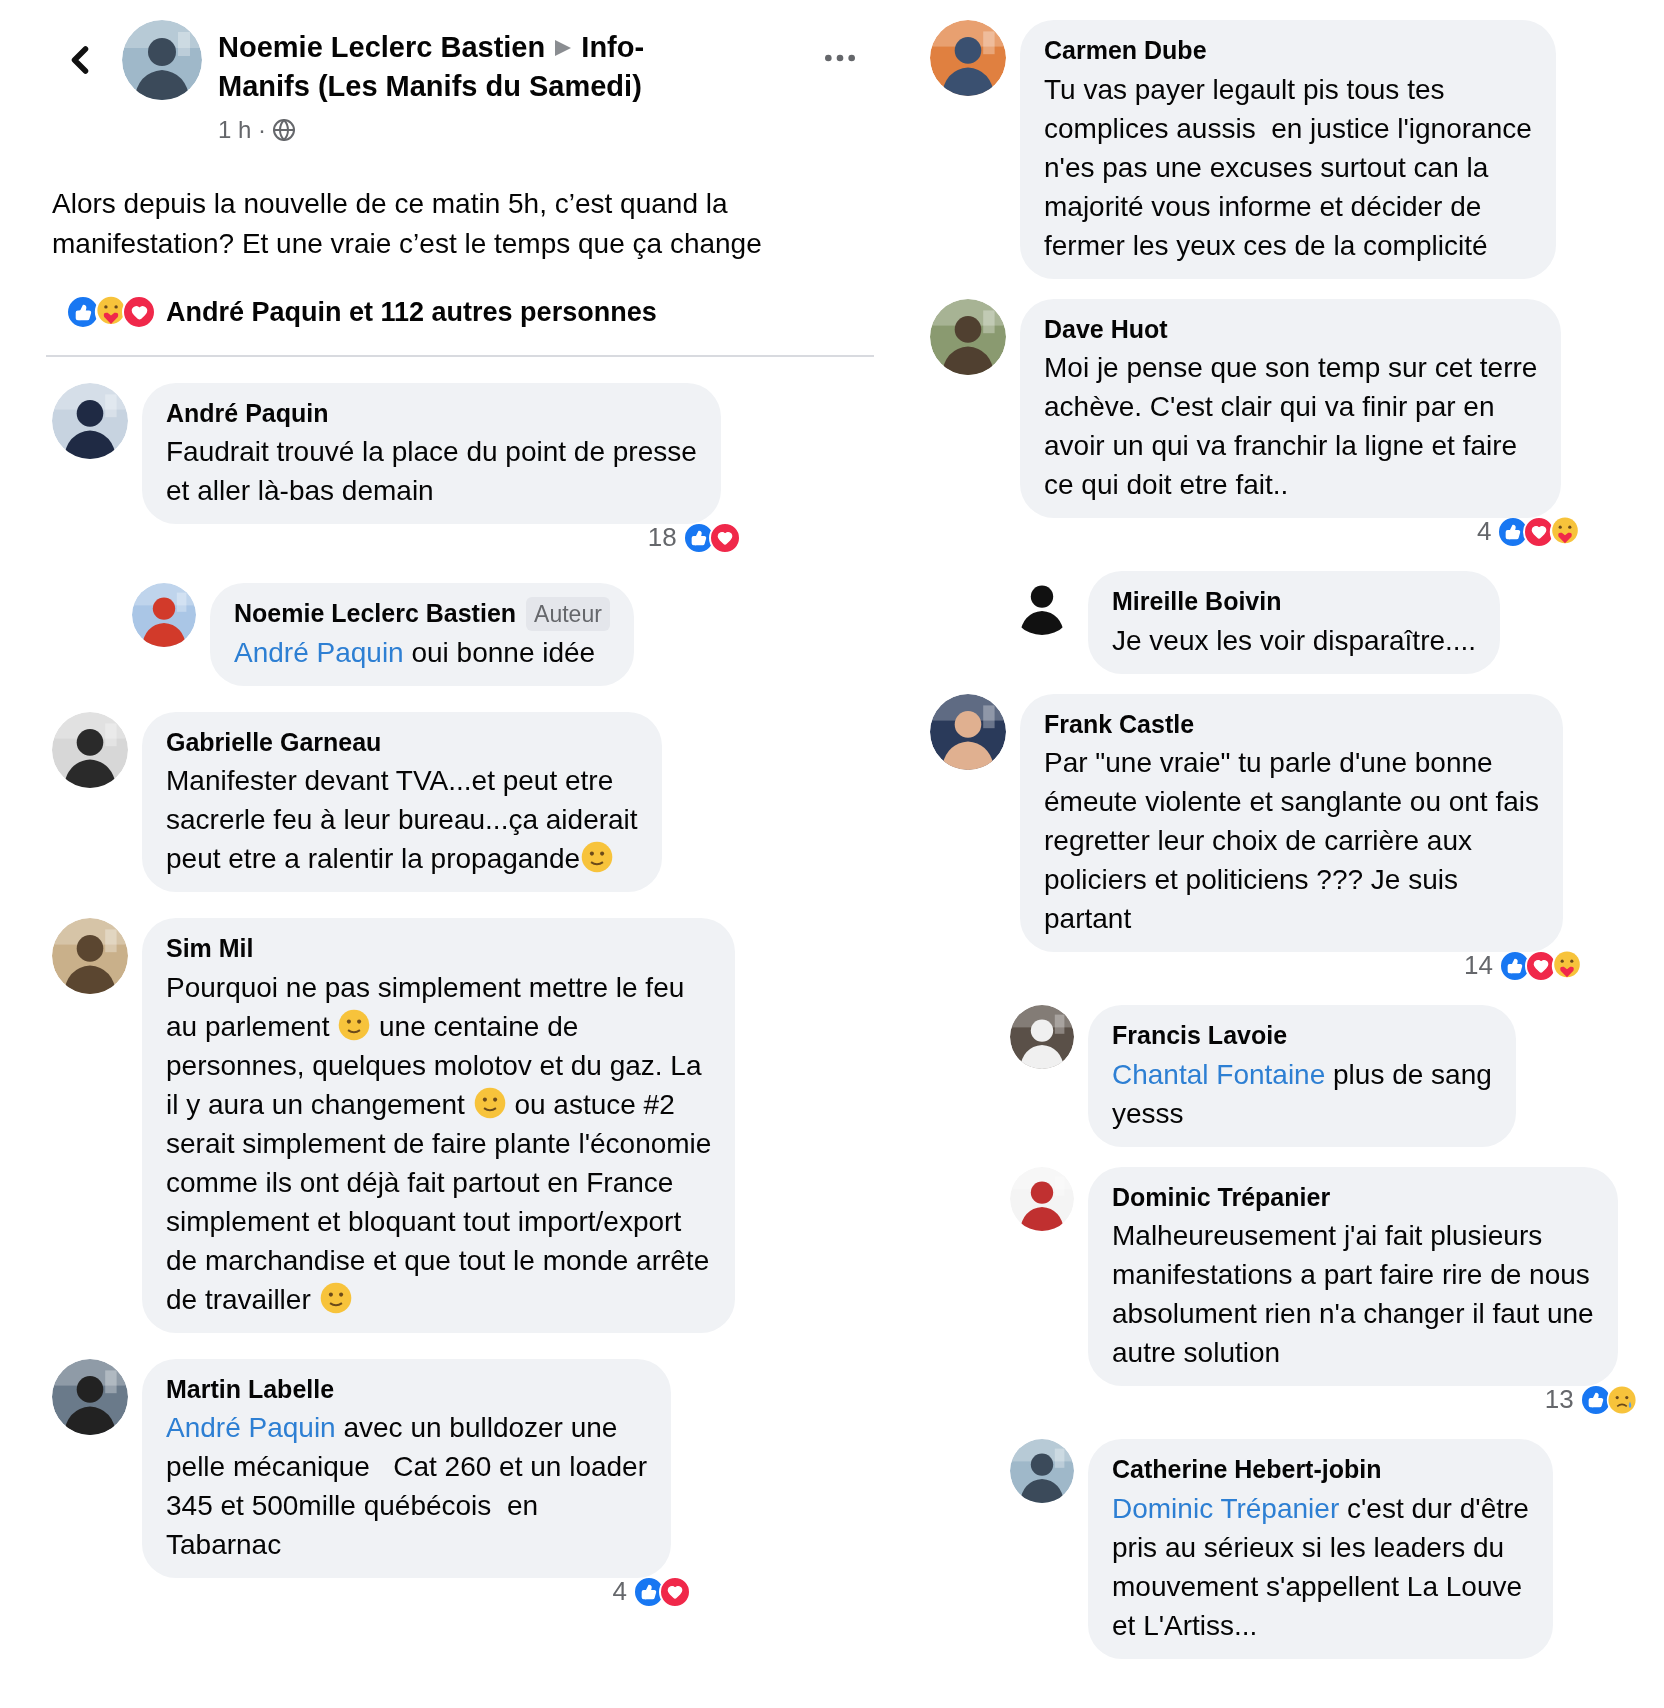 The height and width of the screenshot is (1708, 1664). What do you see at coordinates (1353, 1294) in the screenshot?
I see `comment-text: Malheureusement j'ai fait plusieurs manifestations a part faire rire de nous absolument rien n'a changer il faut une autre solution` at bounding box center [1353, 1294].